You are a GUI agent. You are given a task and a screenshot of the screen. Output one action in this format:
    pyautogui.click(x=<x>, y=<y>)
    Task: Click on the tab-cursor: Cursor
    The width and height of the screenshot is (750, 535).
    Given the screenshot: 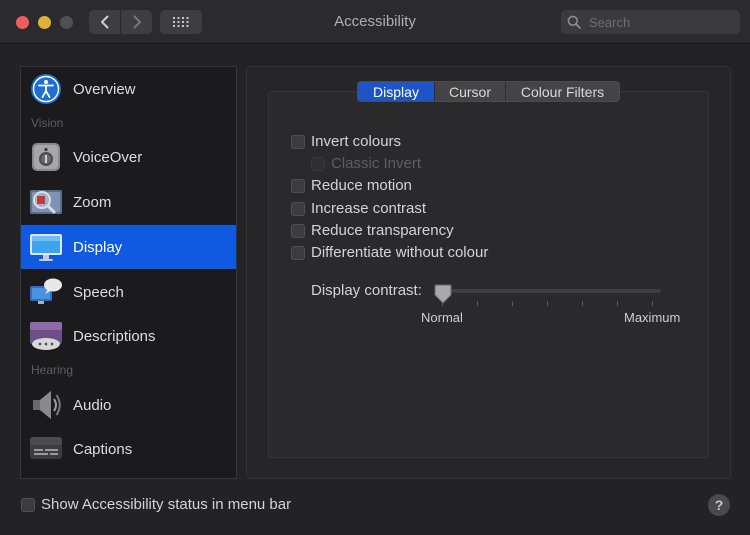 What is the action you would take?
    pyautogui.click(x=469, y=91)
    